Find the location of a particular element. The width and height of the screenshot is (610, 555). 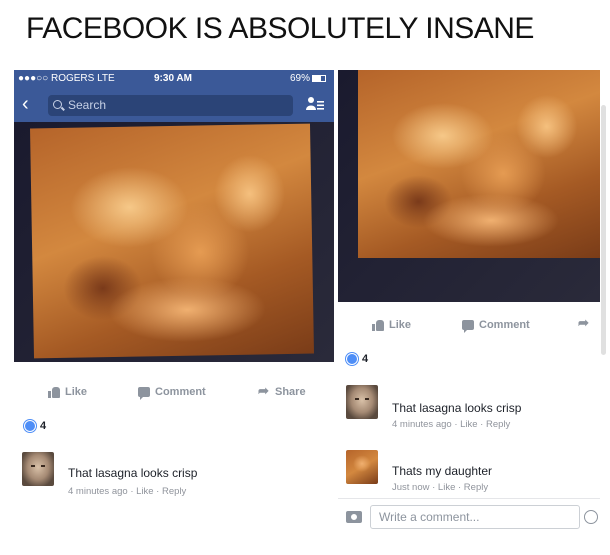

friends-icon is located at coordinates (315, 105).